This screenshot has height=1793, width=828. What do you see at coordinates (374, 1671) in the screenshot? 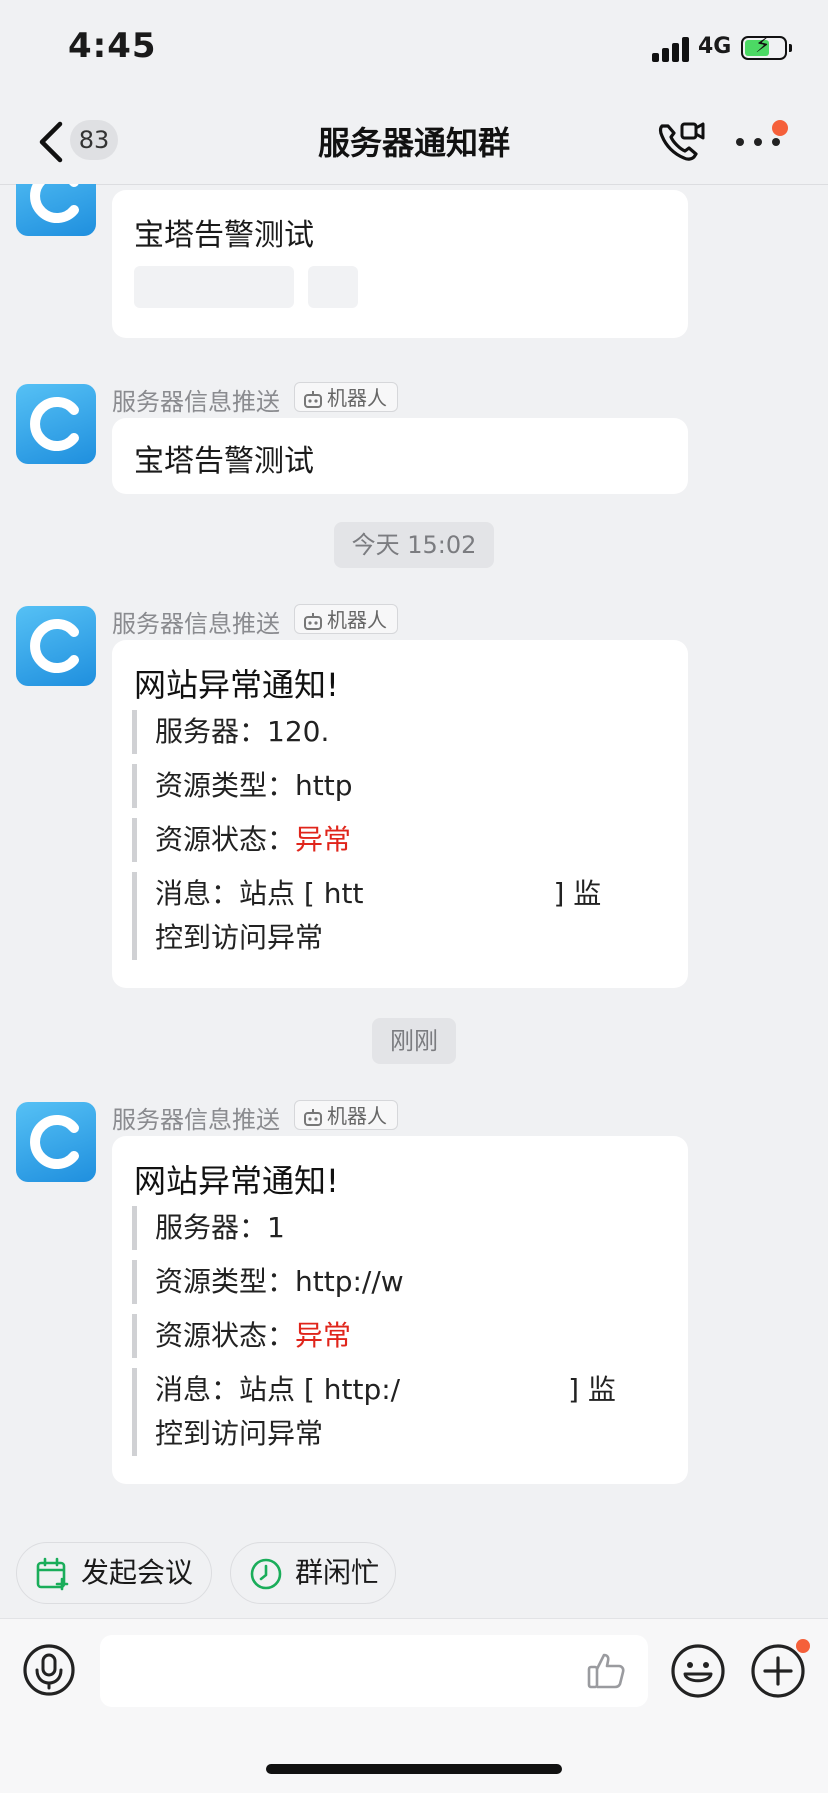
I see `message-input` at bounding box center [374, 1671].